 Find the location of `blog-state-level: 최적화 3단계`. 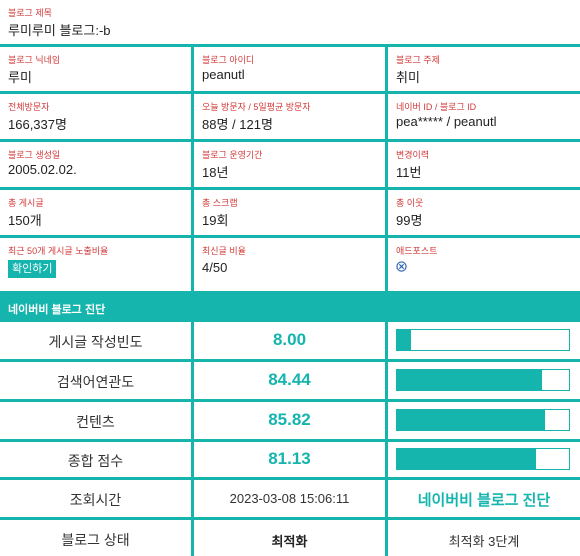

blog-state-level: 최적화 3단계 is located at coordinates (484, 541).